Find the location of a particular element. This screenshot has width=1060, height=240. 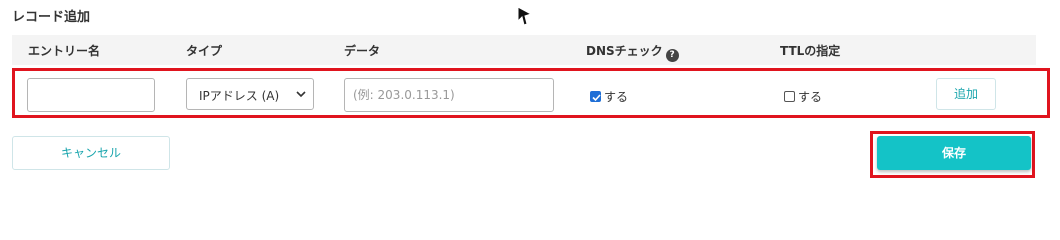

checkmark-icon is located at coordinates (596, 98).